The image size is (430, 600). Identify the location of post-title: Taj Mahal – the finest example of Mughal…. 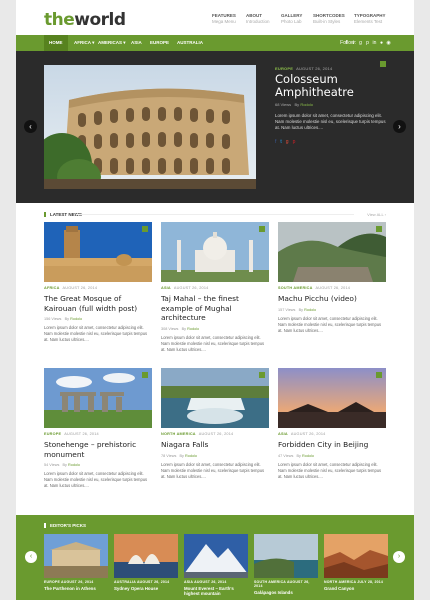
(215, 308).